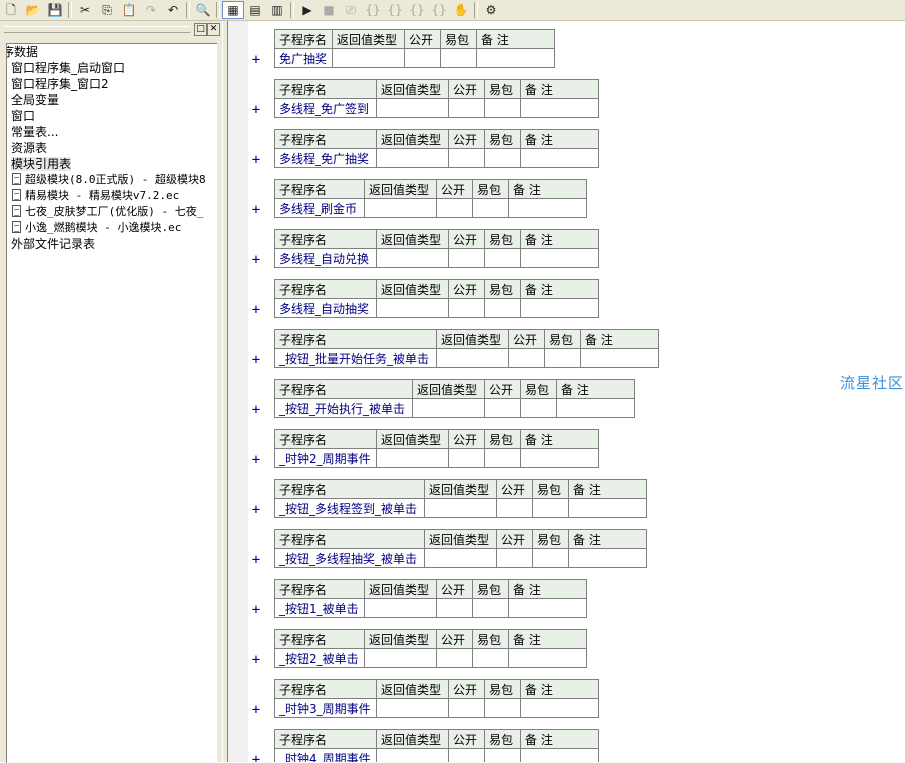 This screenshot has width=905, height=763. Describe the element at coordinates (60, 84) in the screenshot. I see `tree-item: 窗口程序集_窗口2` at that location.